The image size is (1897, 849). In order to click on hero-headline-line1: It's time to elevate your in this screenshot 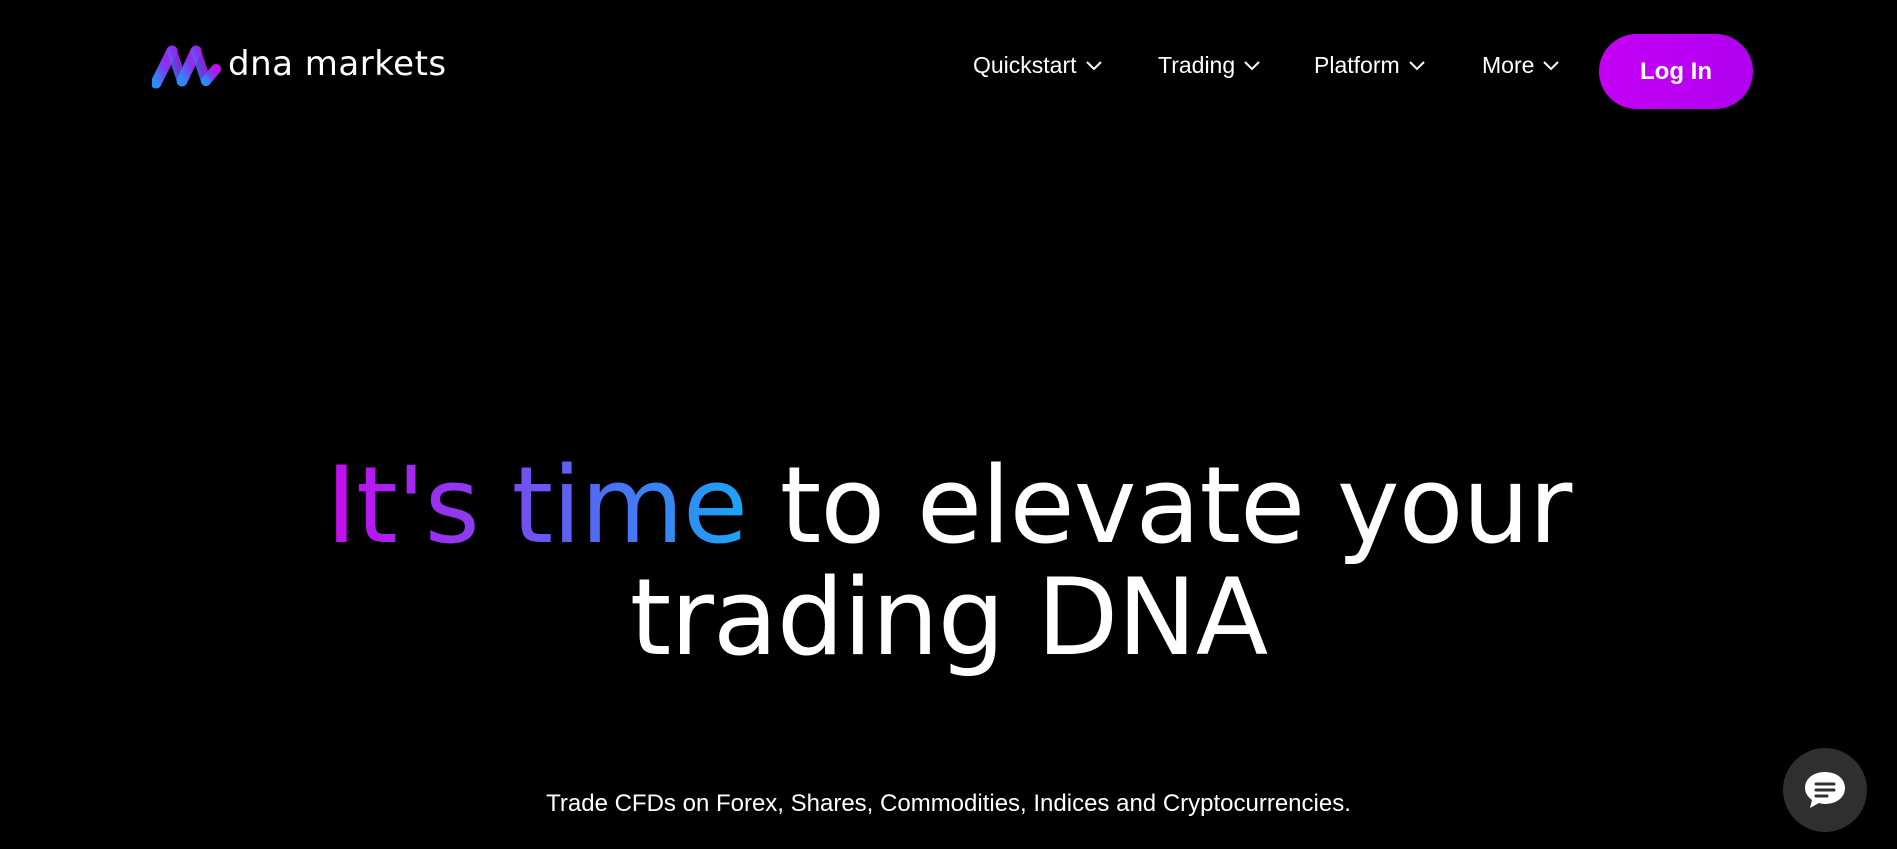, I will do `click(948, 506)`.